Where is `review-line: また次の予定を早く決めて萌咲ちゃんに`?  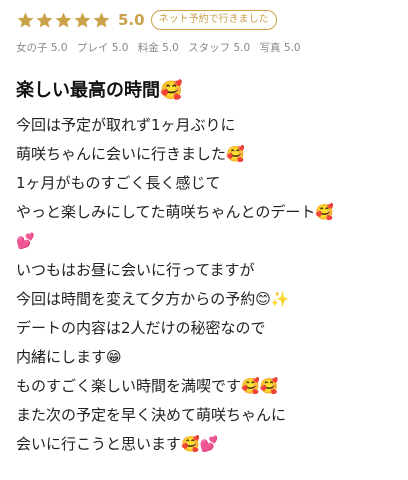
review-line: また次の予定を早く決めて萌咲ちゃんに is located at coordinates (151, 415).